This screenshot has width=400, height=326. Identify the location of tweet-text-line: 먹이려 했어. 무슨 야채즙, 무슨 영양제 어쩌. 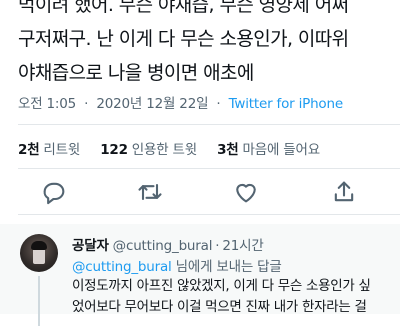
(183, 8).